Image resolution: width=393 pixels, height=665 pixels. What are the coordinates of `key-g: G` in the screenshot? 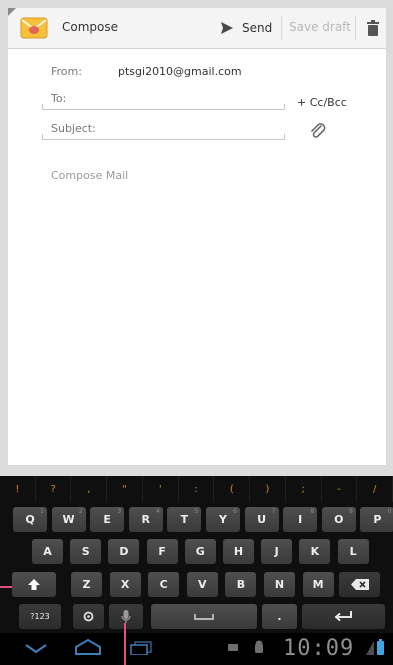 It's located at (200, 551).